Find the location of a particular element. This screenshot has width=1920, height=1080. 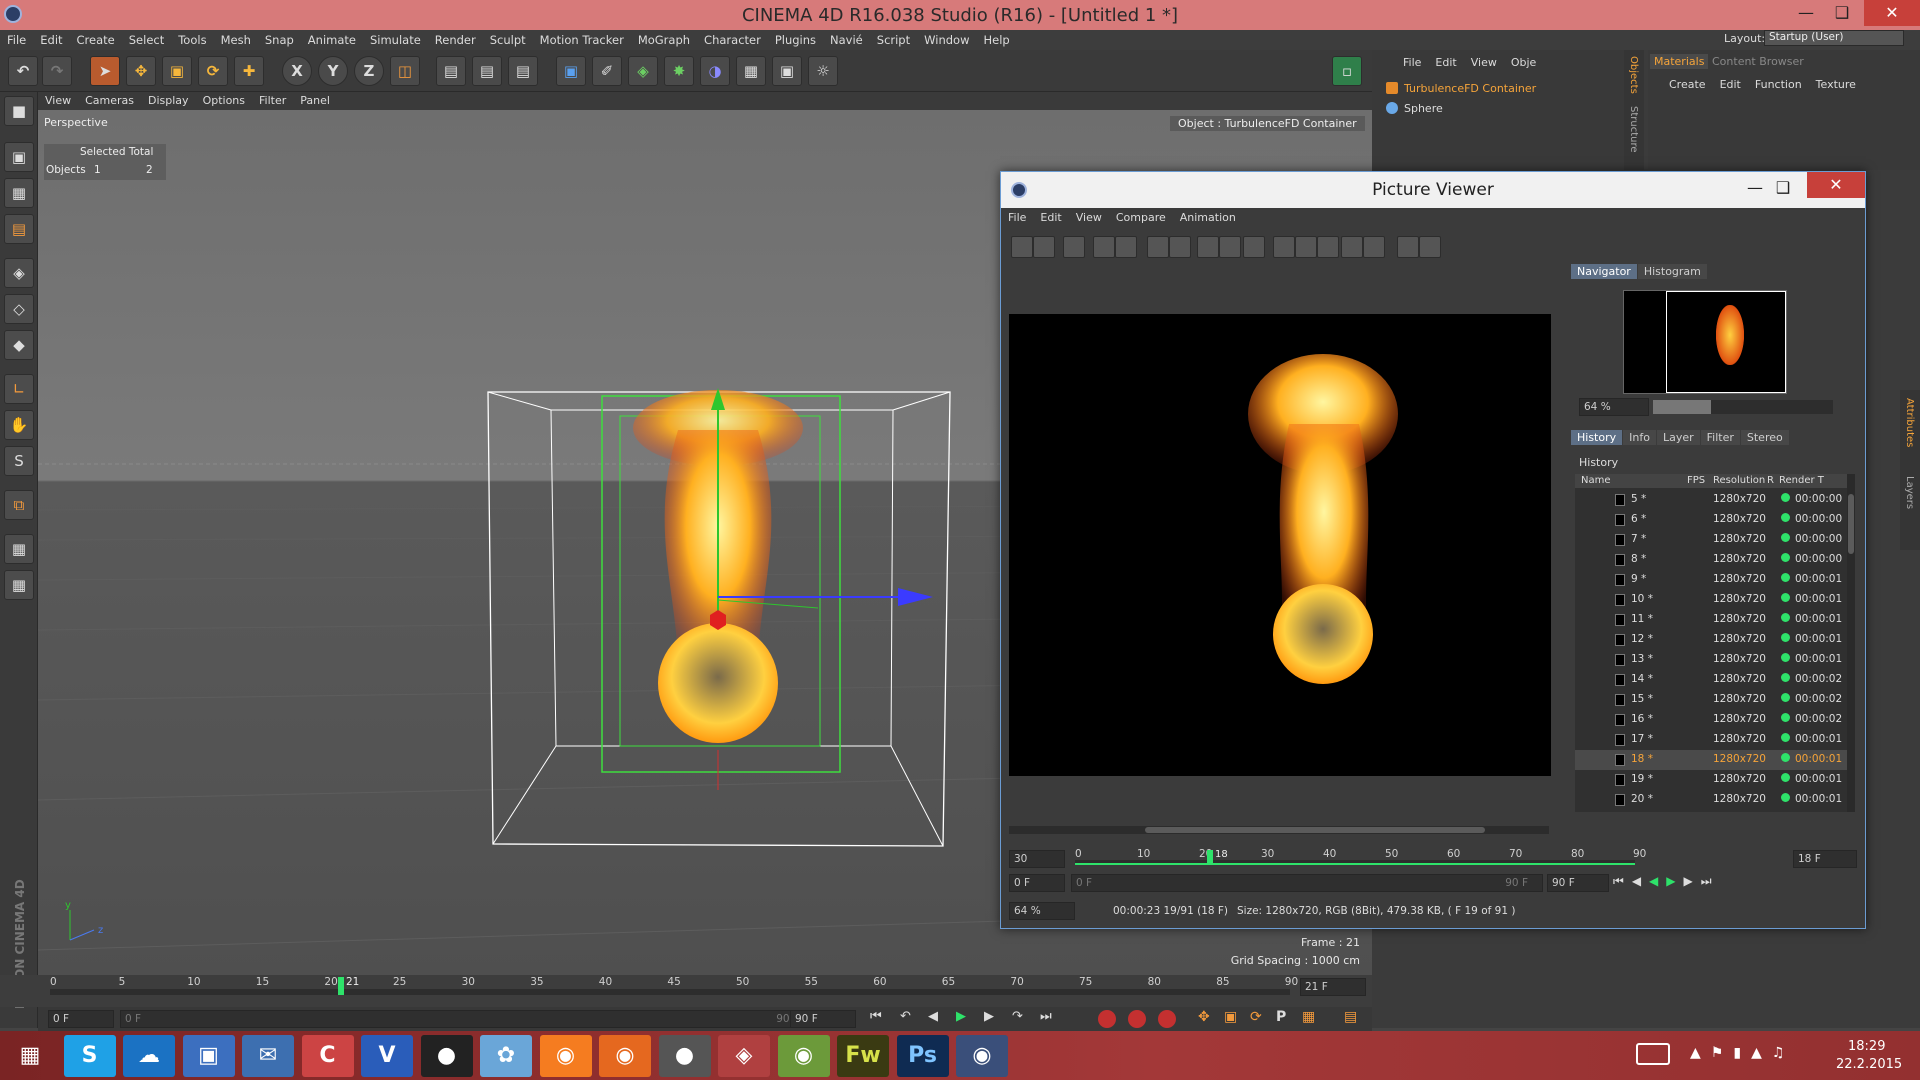

material-manager-menu-item-2: Function is located at coordinates (1778, 84).